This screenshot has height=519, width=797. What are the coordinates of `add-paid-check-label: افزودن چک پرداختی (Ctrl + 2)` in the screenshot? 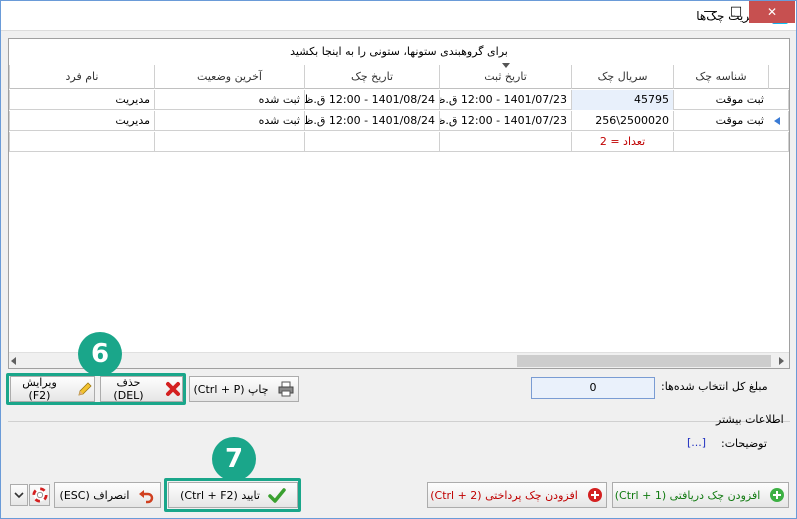 It's located at (504, 495).